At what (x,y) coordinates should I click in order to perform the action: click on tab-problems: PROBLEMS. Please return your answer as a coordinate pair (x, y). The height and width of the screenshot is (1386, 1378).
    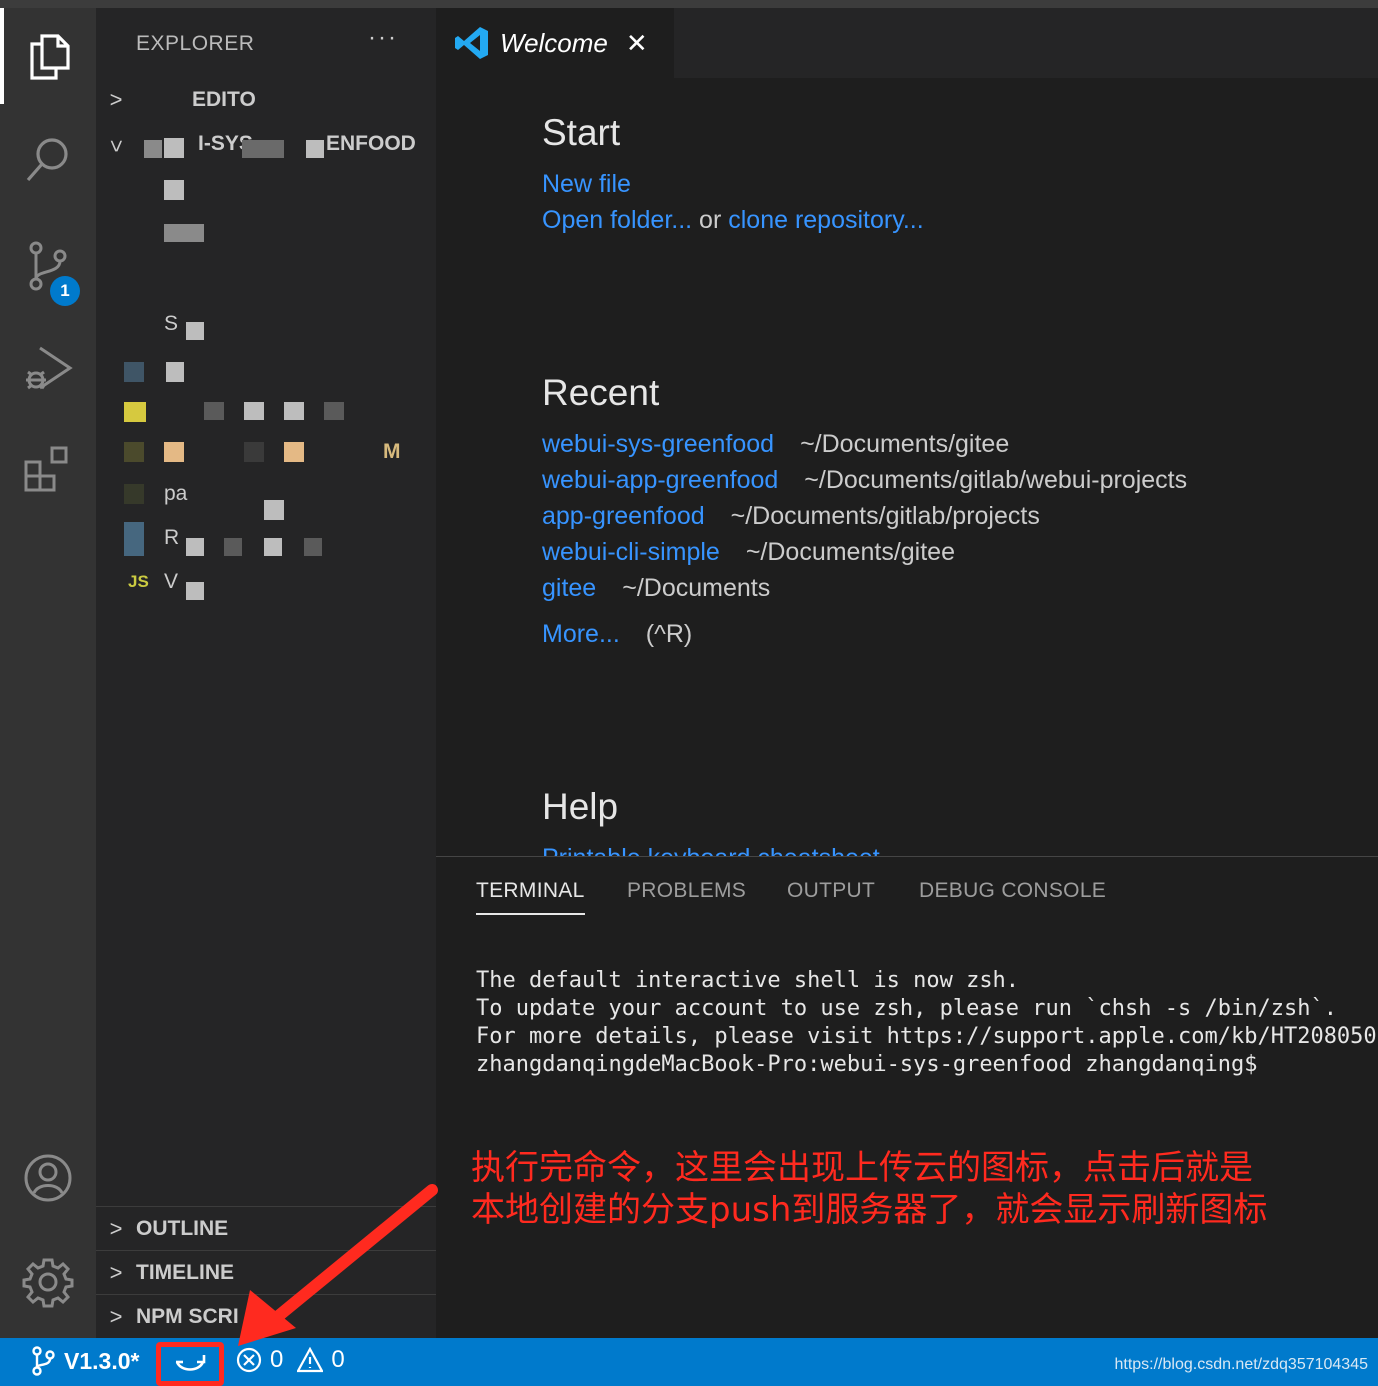
    Looking at the image, I should click on (686, 891).